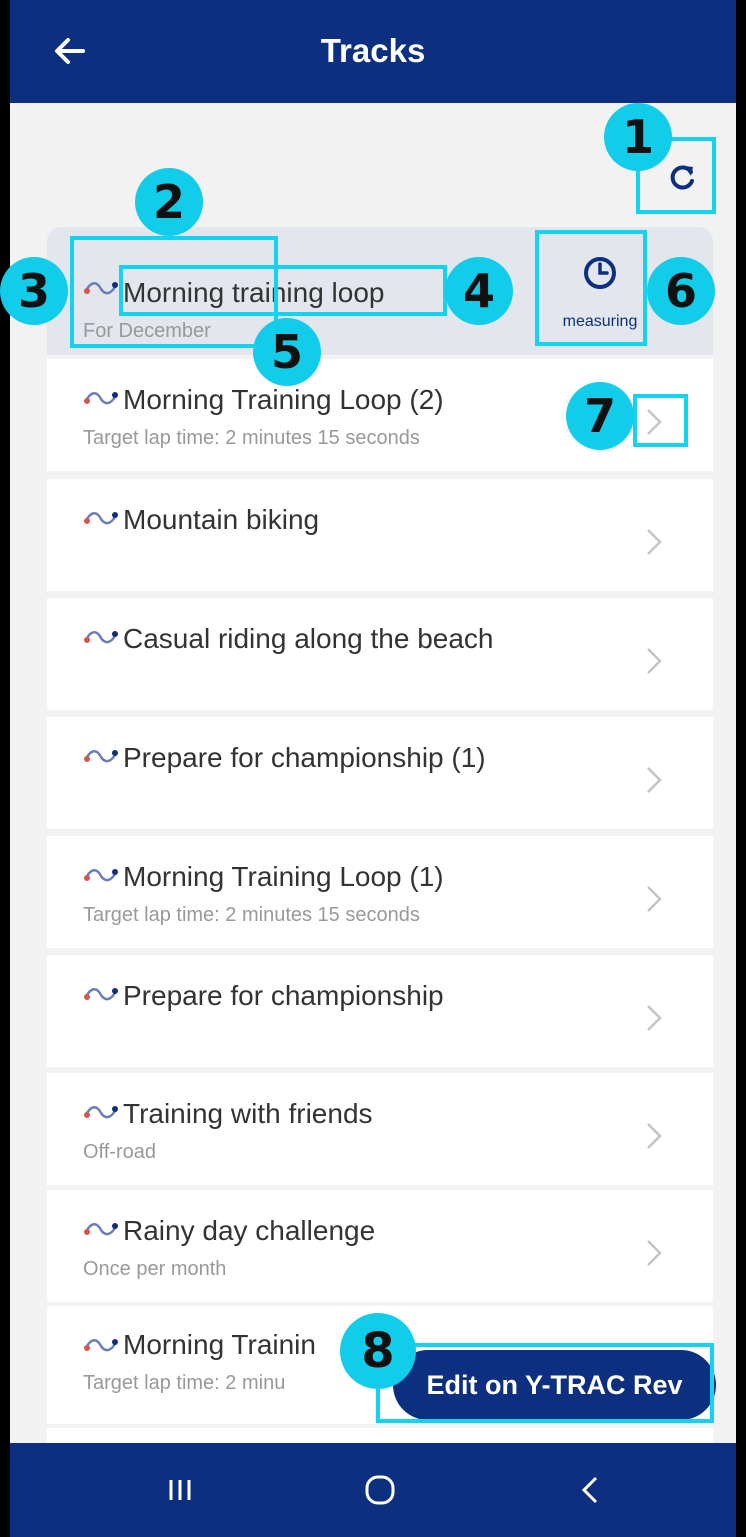 The height and width of the screenshot is (1537, 746). What do you see at coordinates (681, 291) in the screenshot?
I see `annotation-badge-6: 6` at bounding box center [681, 291].